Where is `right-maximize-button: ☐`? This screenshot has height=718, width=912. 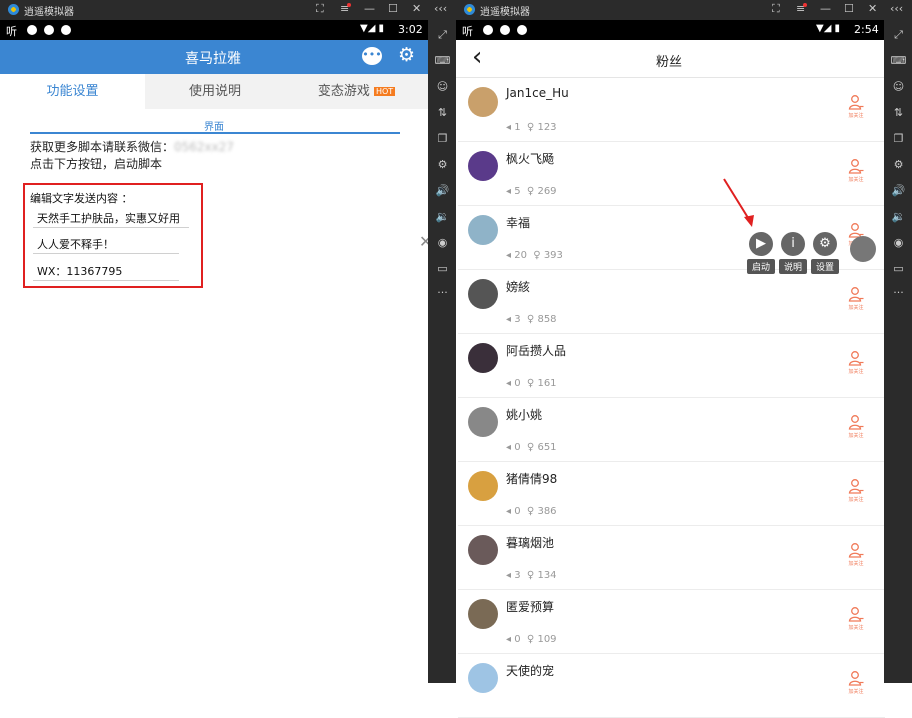 right-maximize-button: ☐ is located at coordinates (849, 8).